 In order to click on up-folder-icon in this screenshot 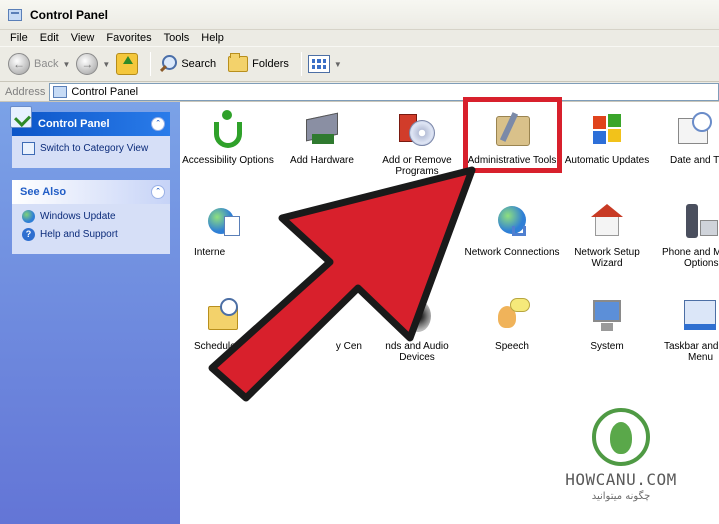, I will do `click(127, 64)`.